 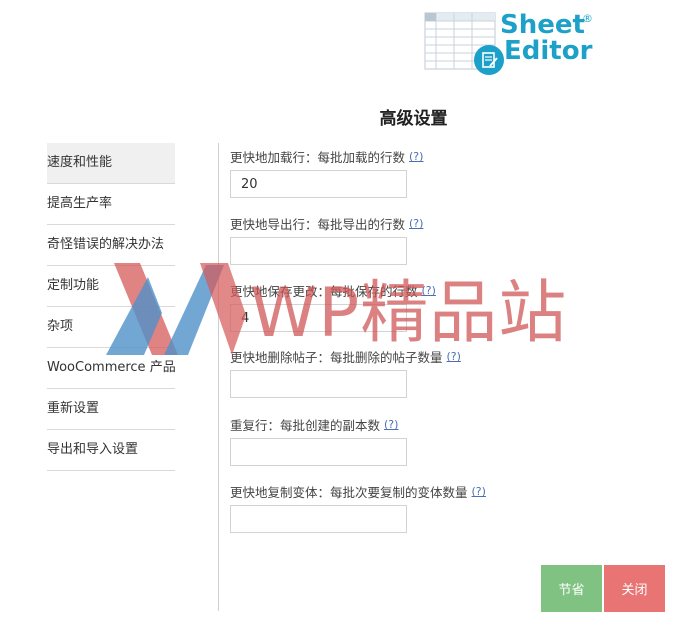 I want to click on duplicate-rows-input, so click(x=318, y=452).